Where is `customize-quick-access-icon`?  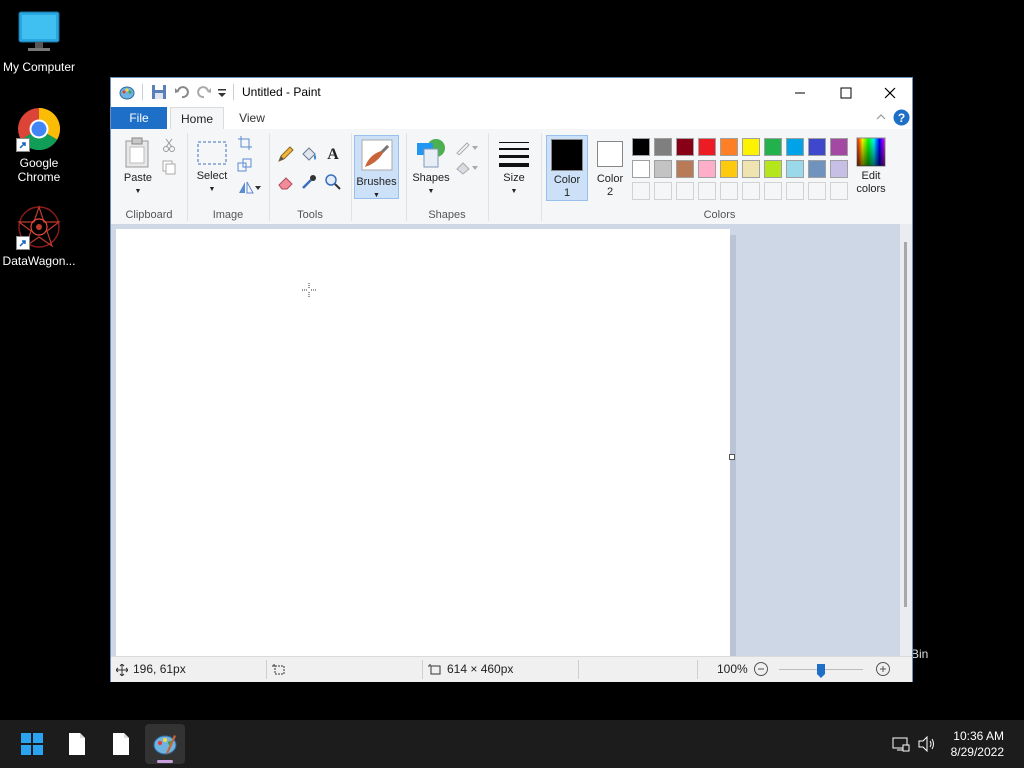
customize-quick-access-icon is located at coordinates (222, 96).